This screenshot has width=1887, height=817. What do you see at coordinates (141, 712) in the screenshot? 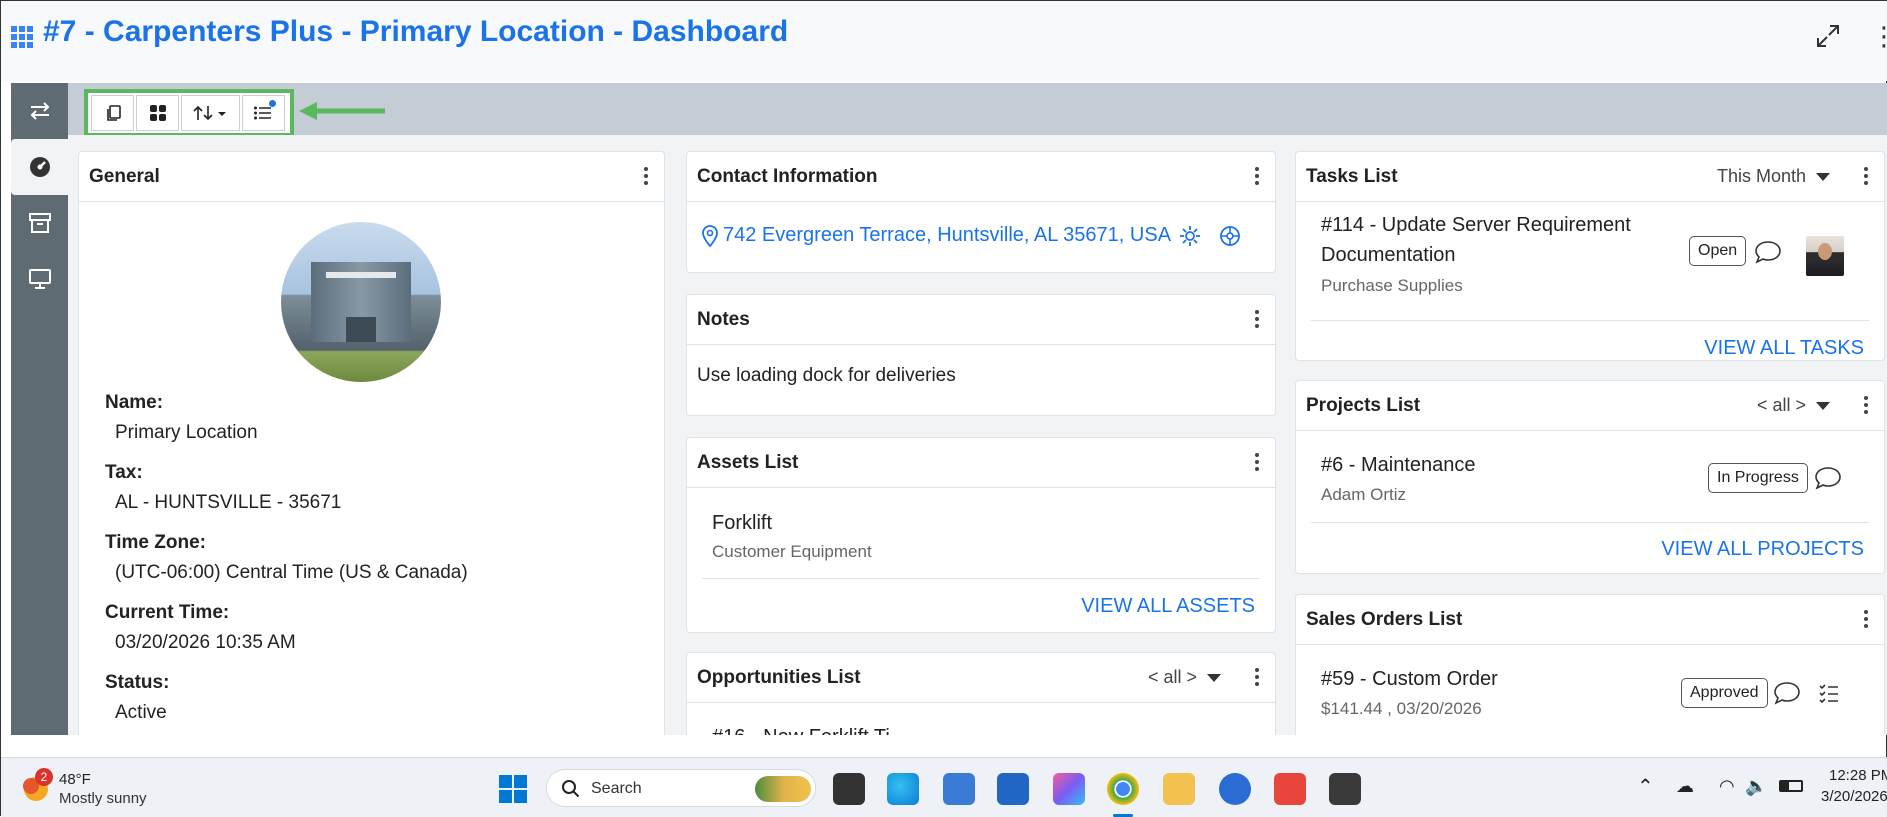
I see `field-value: Active` at bounding box center [141, 712].